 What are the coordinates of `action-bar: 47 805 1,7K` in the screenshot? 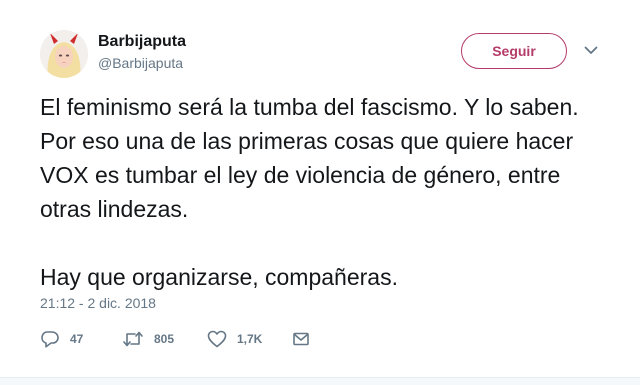 It's located at (175, 339).